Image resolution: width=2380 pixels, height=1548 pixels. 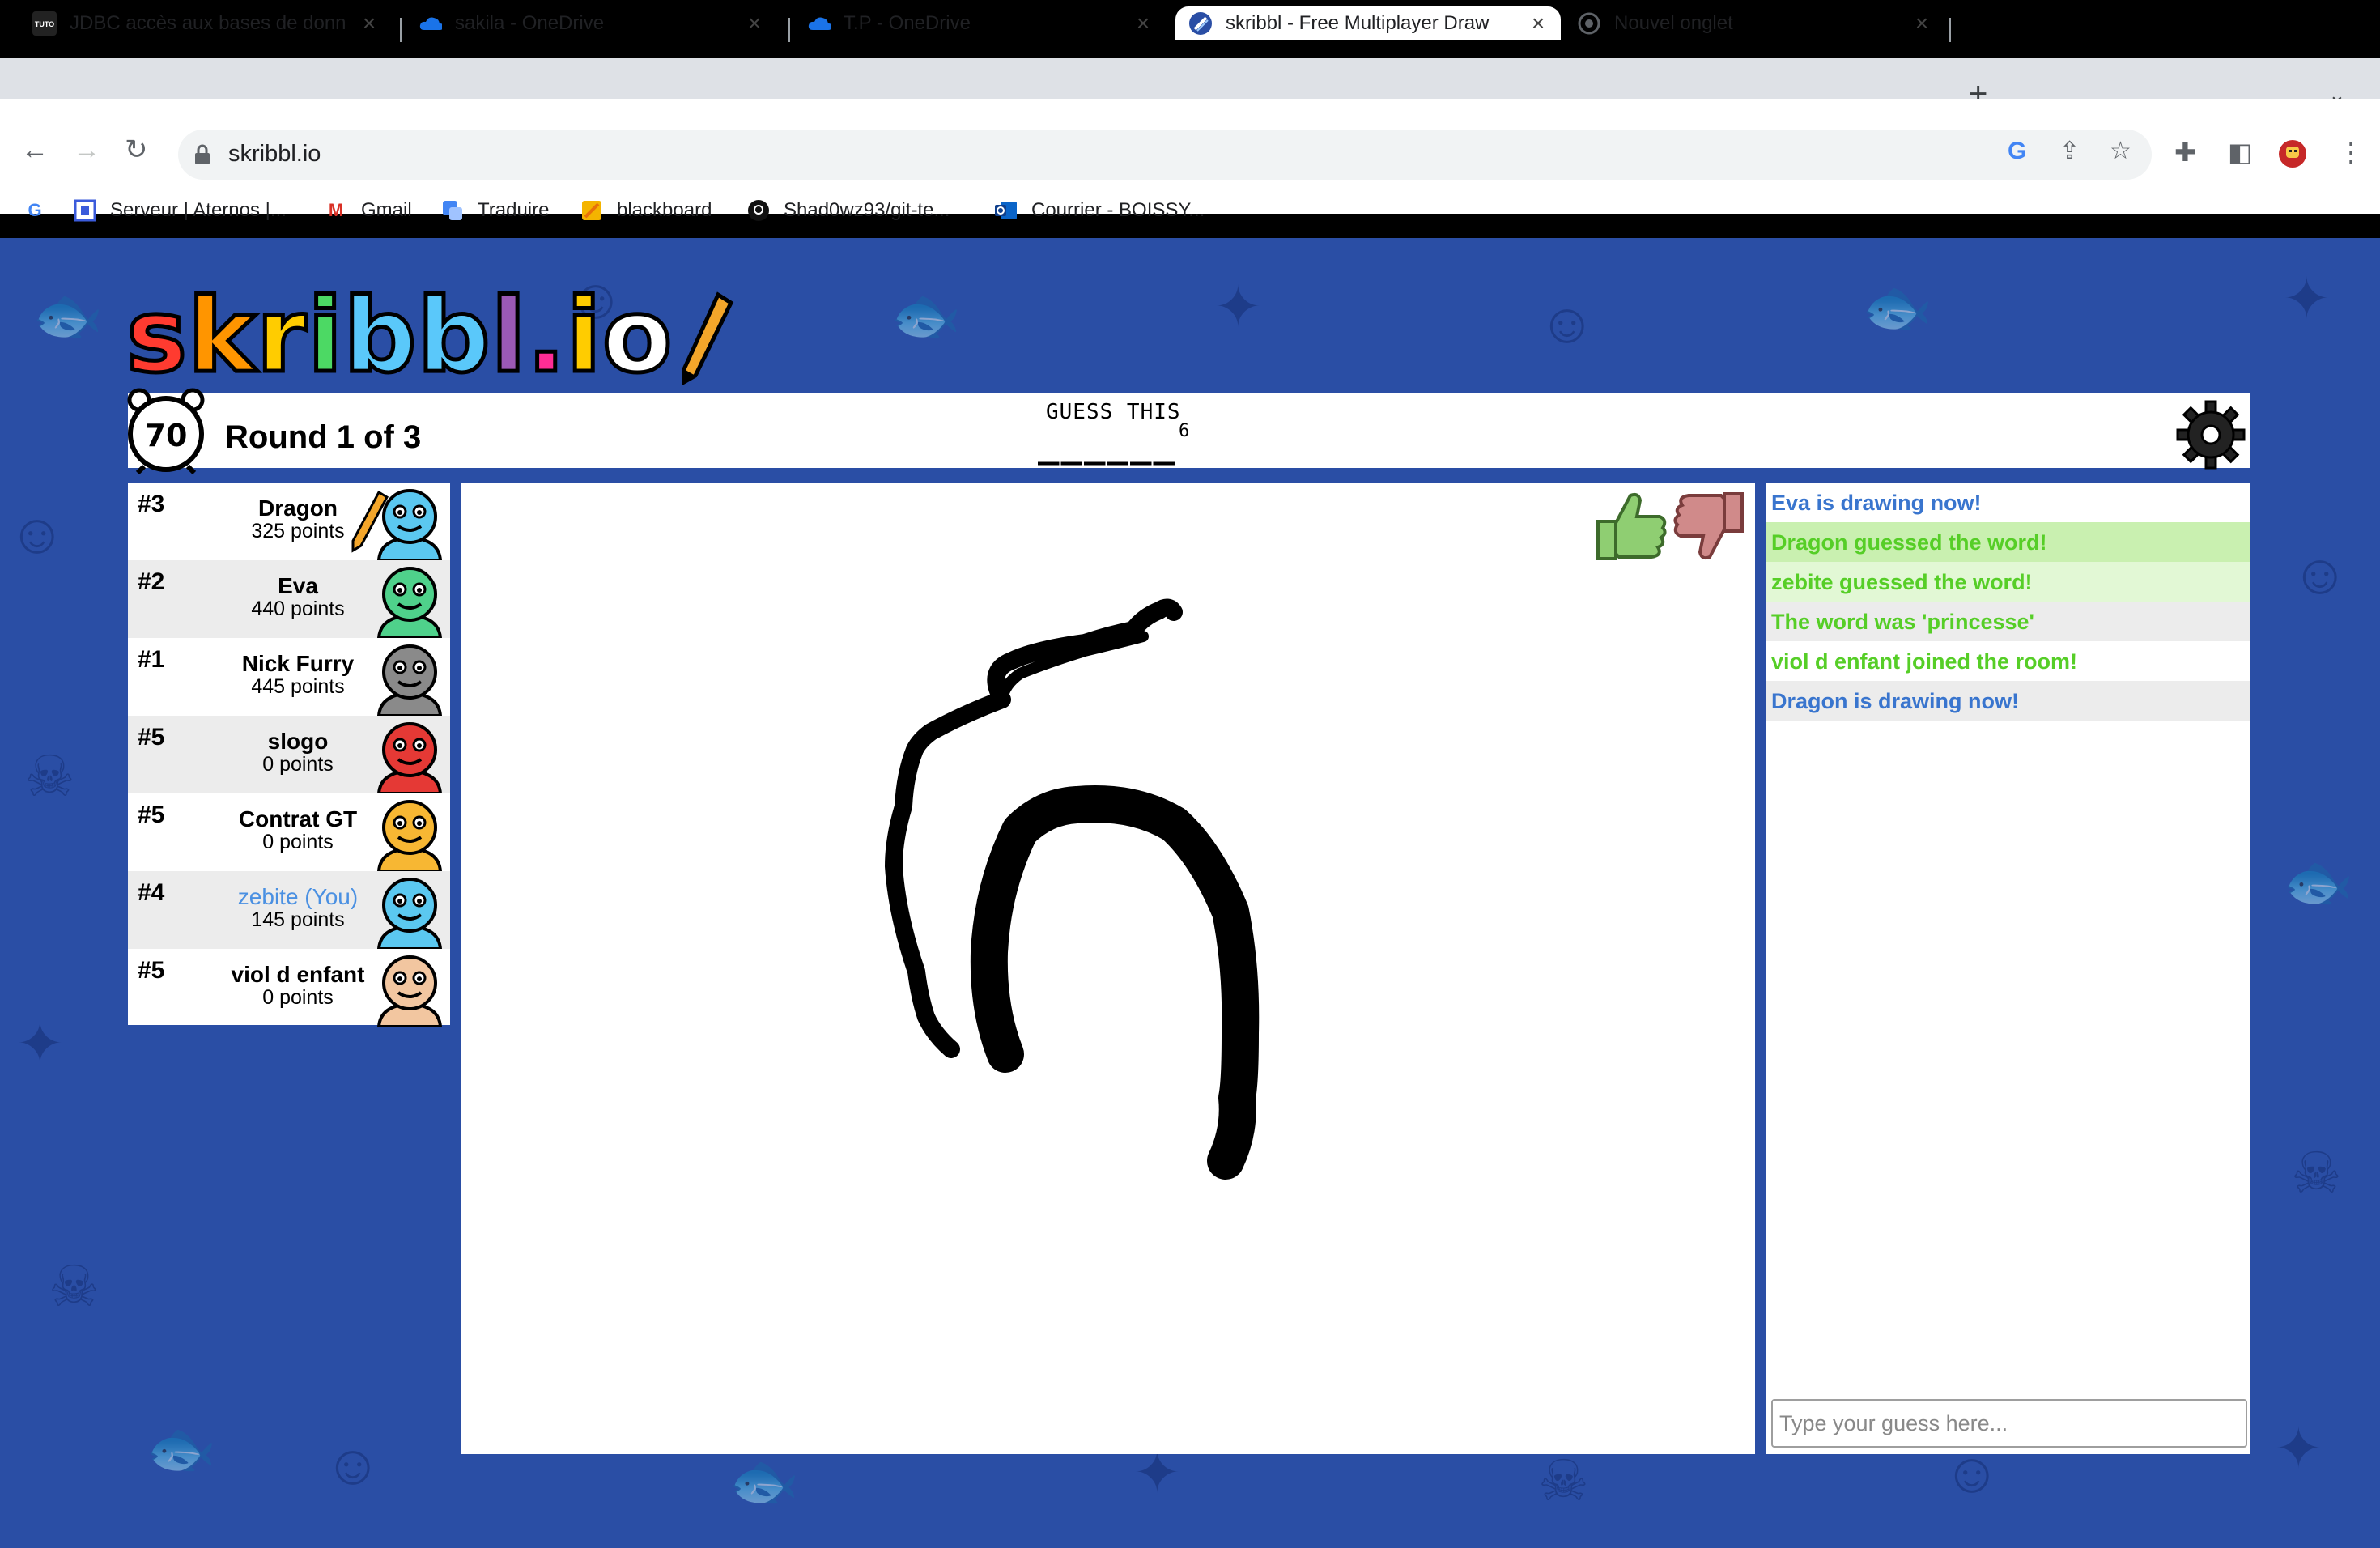 I want to click on bookmark-label: Traduire, so click(x=514, y=210).